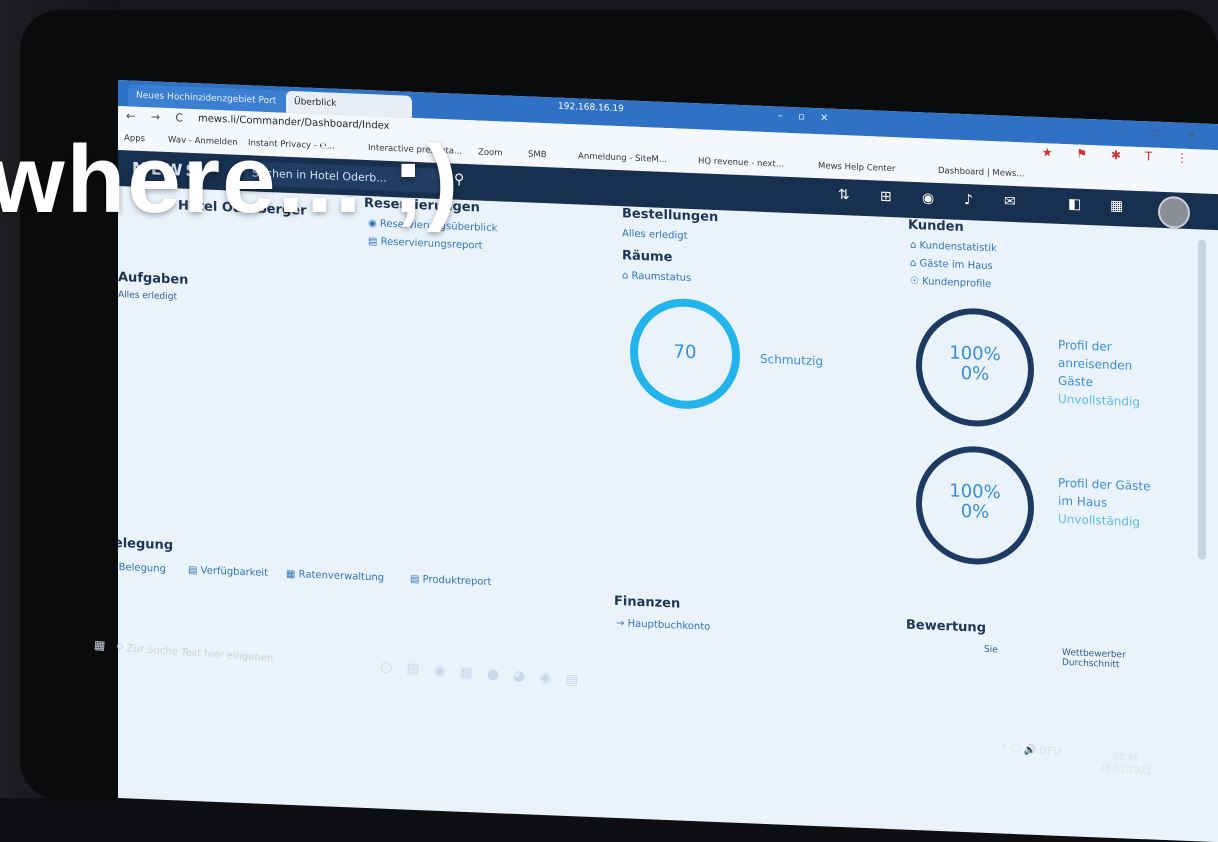  I want to click on raeume-title: Räume, so click(647, 257).